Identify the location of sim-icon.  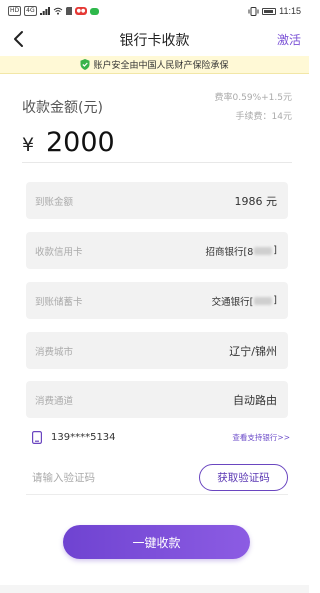
(68, 11).